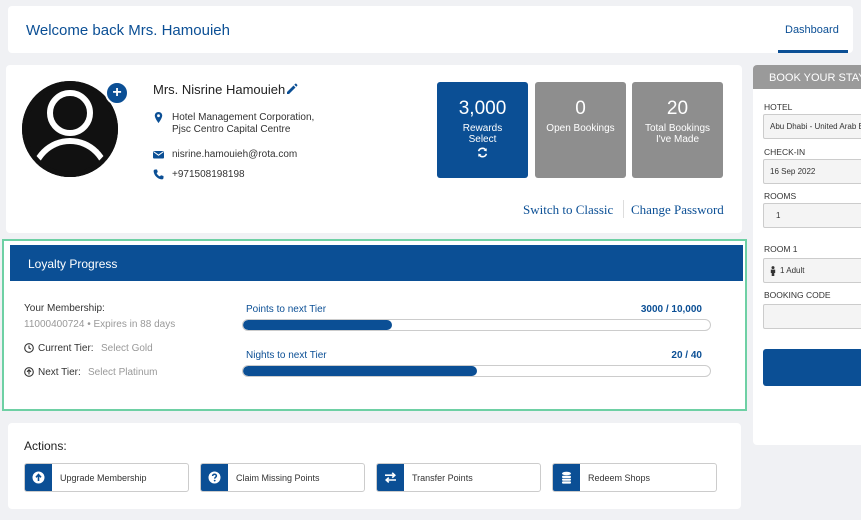  What do you see at coordinates (677, 139) in the screenshot?
I see `total-bookings-label-2: I've Made` at bounding box center [677, 139].